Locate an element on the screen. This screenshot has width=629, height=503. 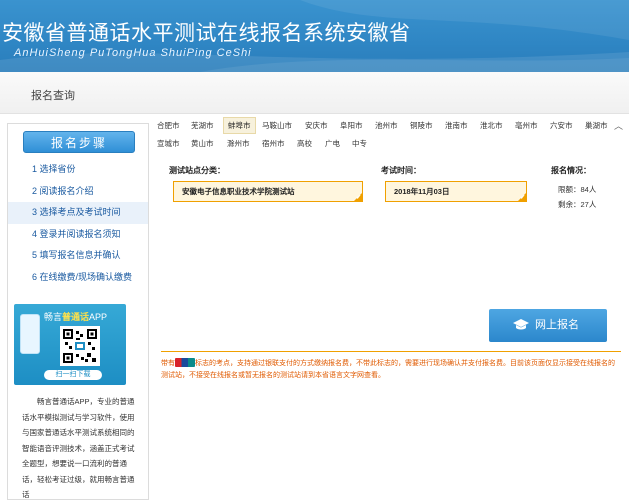
exam-time-value: 2018年11月03日 is located at coordinates (422, 191).